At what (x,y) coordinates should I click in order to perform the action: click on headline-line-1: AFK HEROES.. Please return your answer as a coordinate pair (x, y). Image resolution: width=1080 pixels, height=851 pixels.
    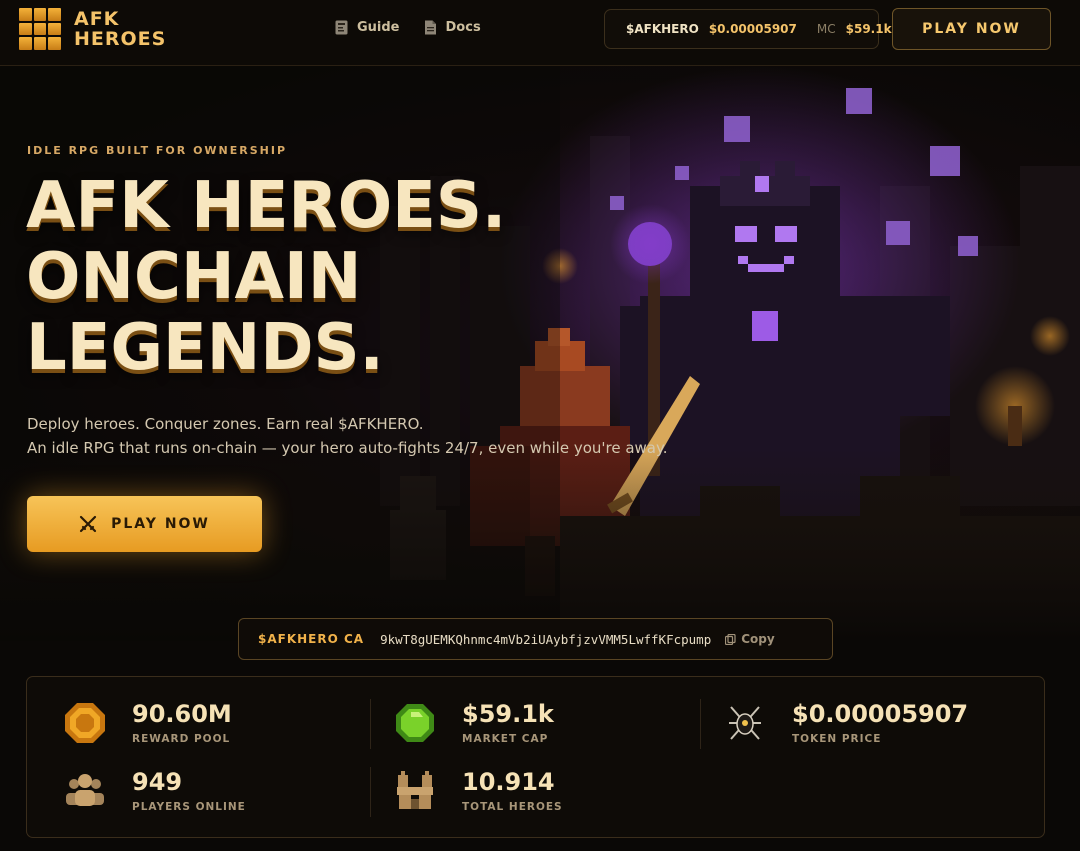
    Looking at the image, I should click on (266, 206).